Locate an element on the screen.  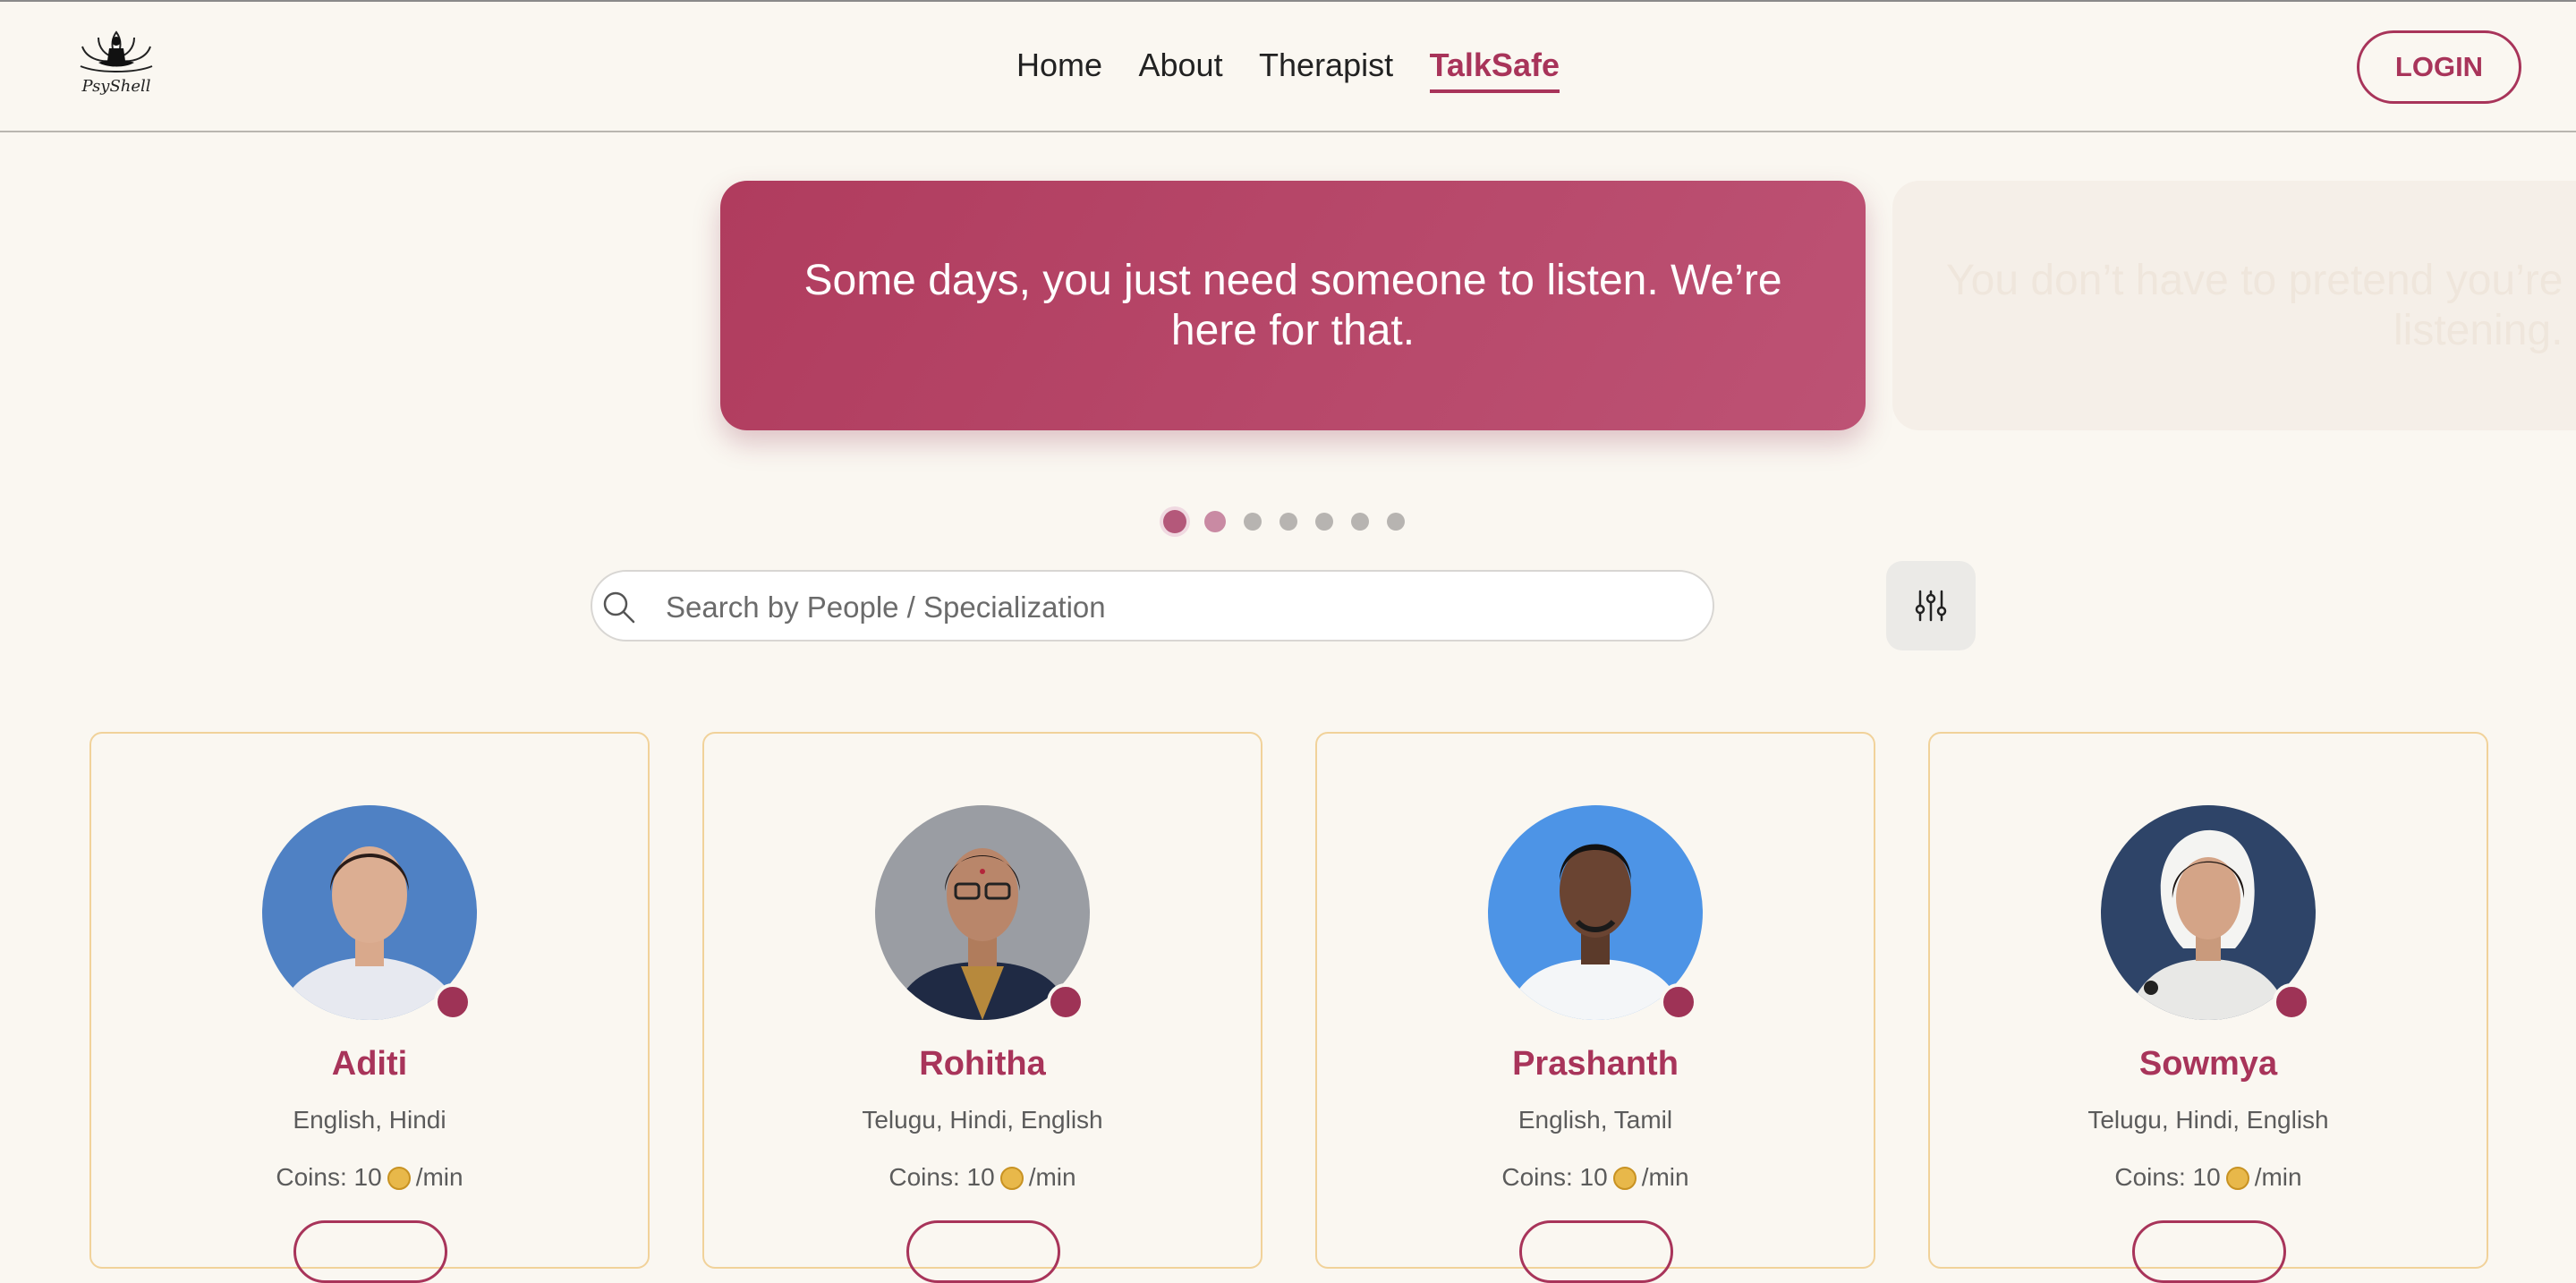
search-bar is located at coordinates (1152, 606).